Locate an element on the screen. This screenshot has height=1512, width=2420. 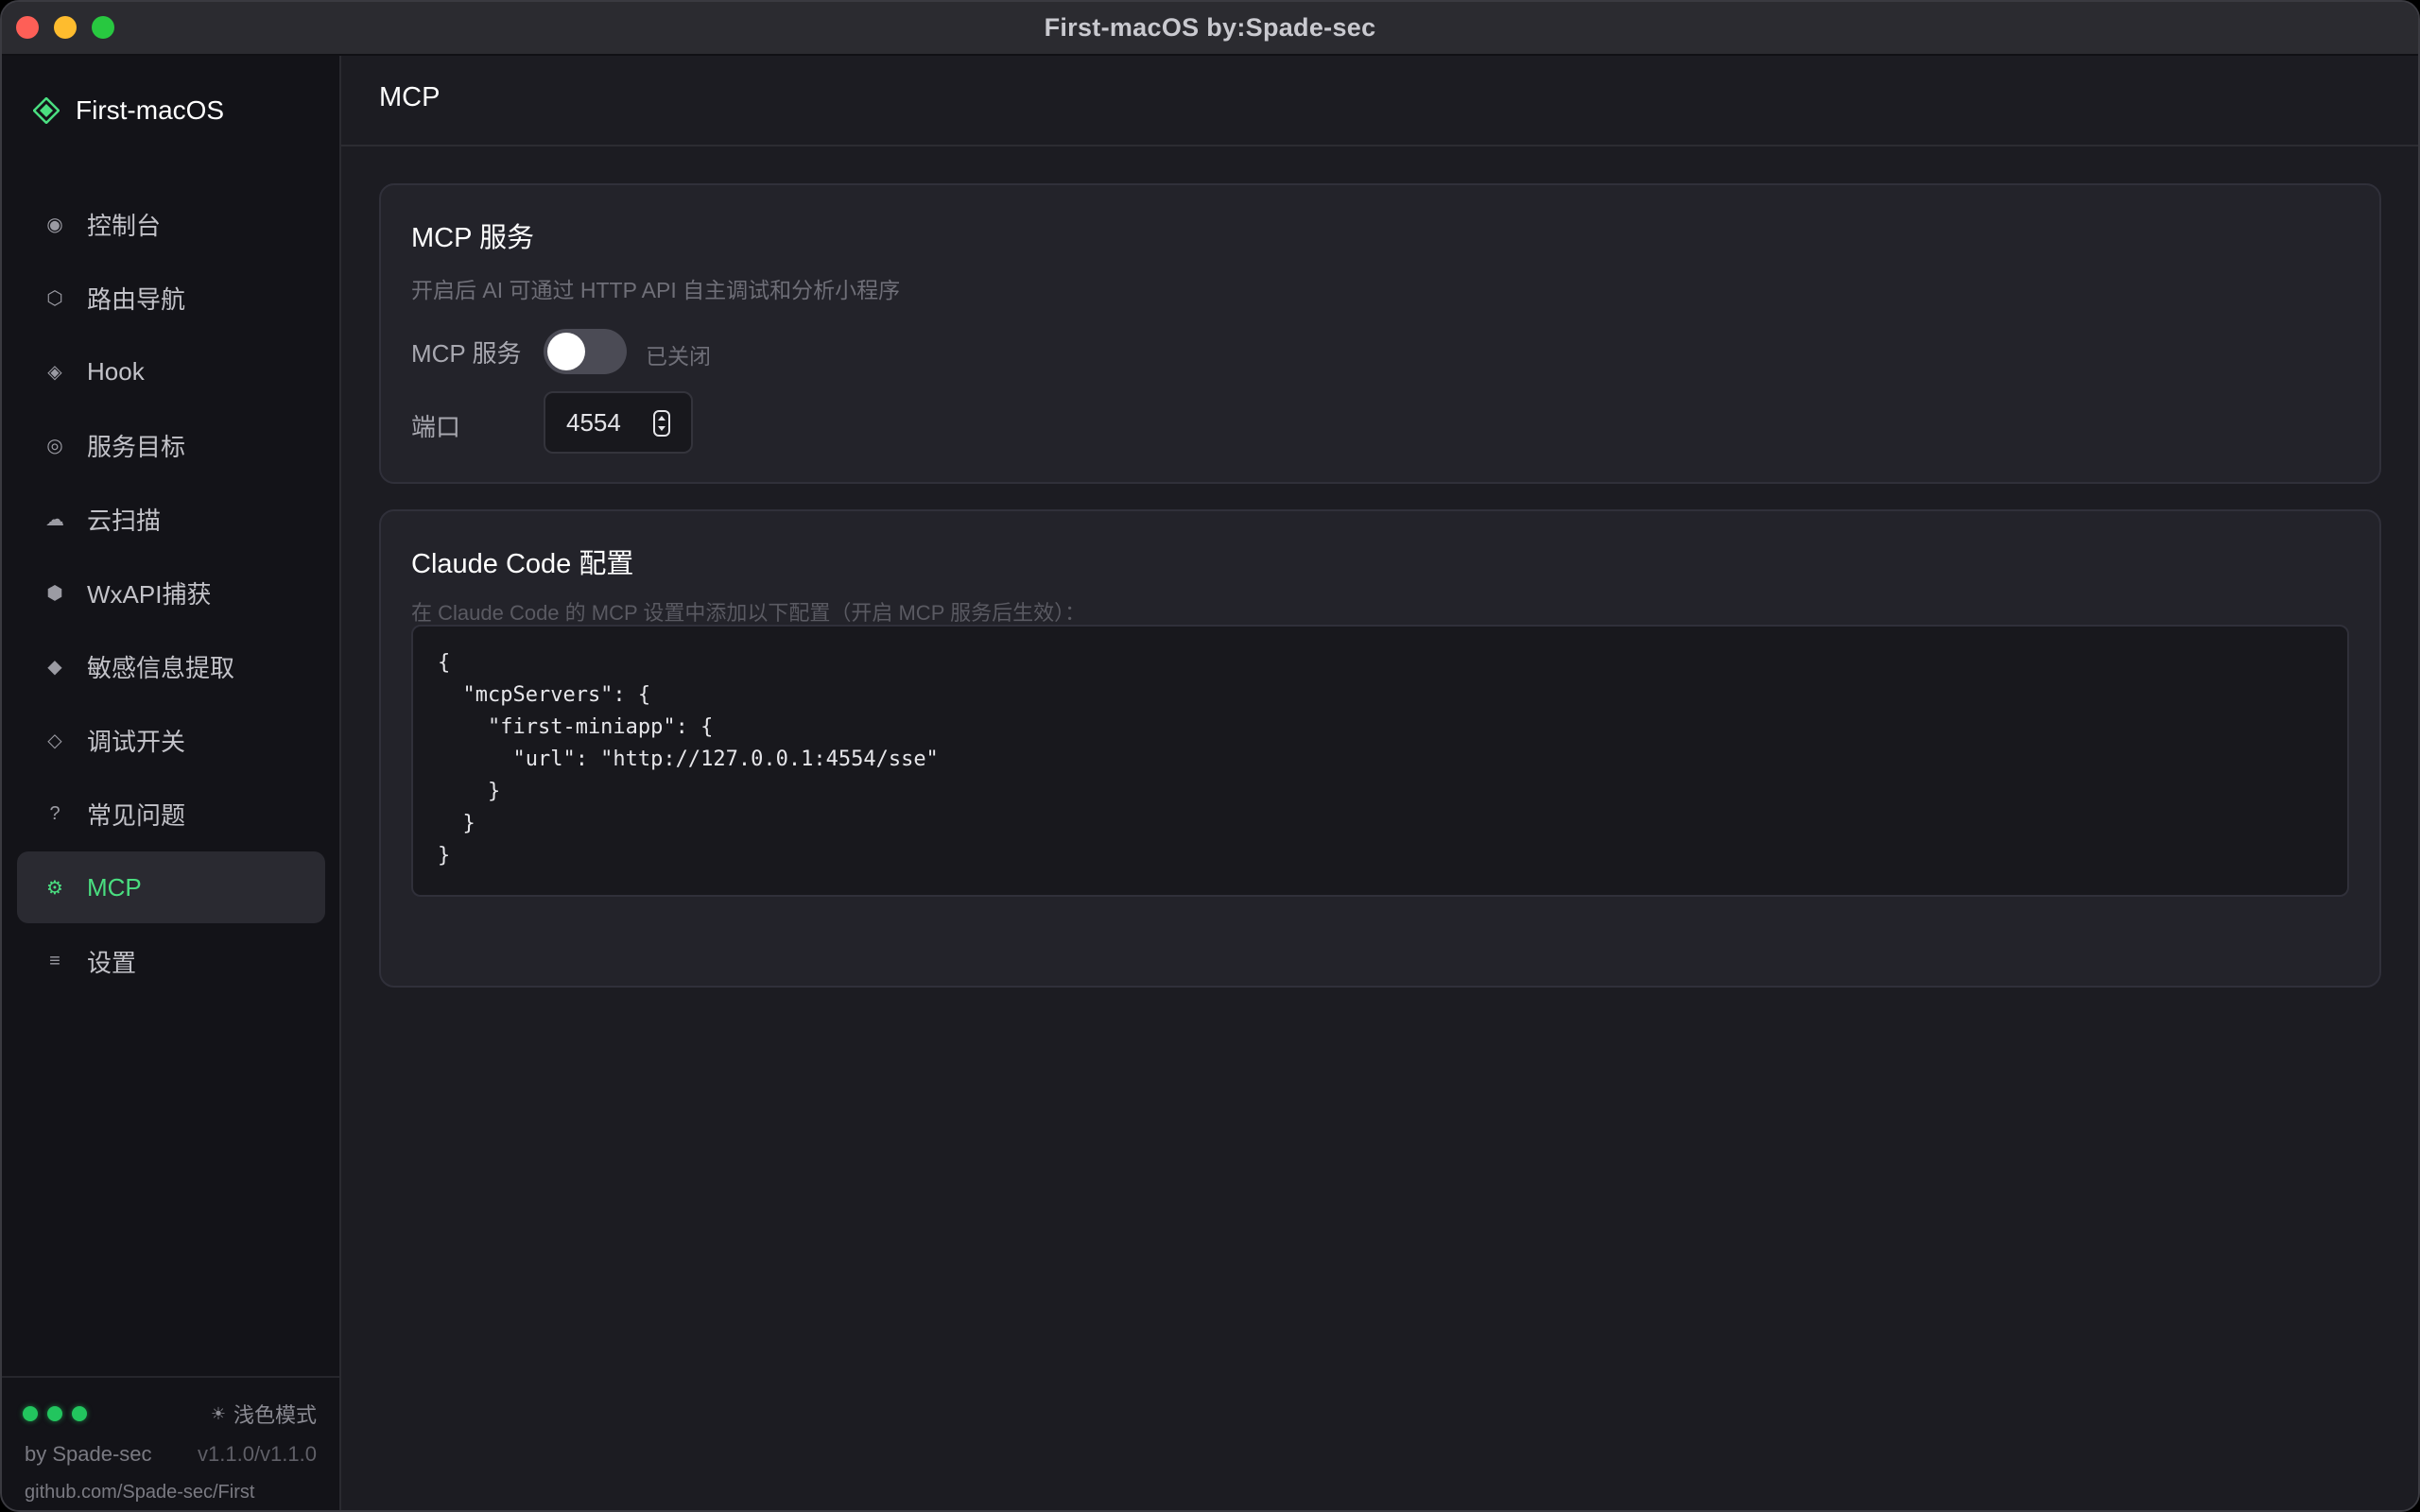
port-label: 端口 is located at coordinates (436, 427).